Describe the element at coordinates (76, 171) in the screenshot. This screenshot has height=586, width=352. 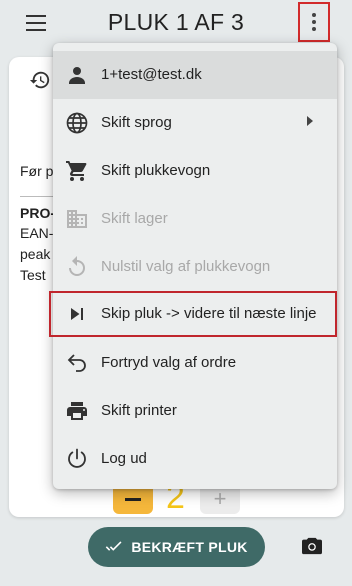
I see `cart-icon` at that location.